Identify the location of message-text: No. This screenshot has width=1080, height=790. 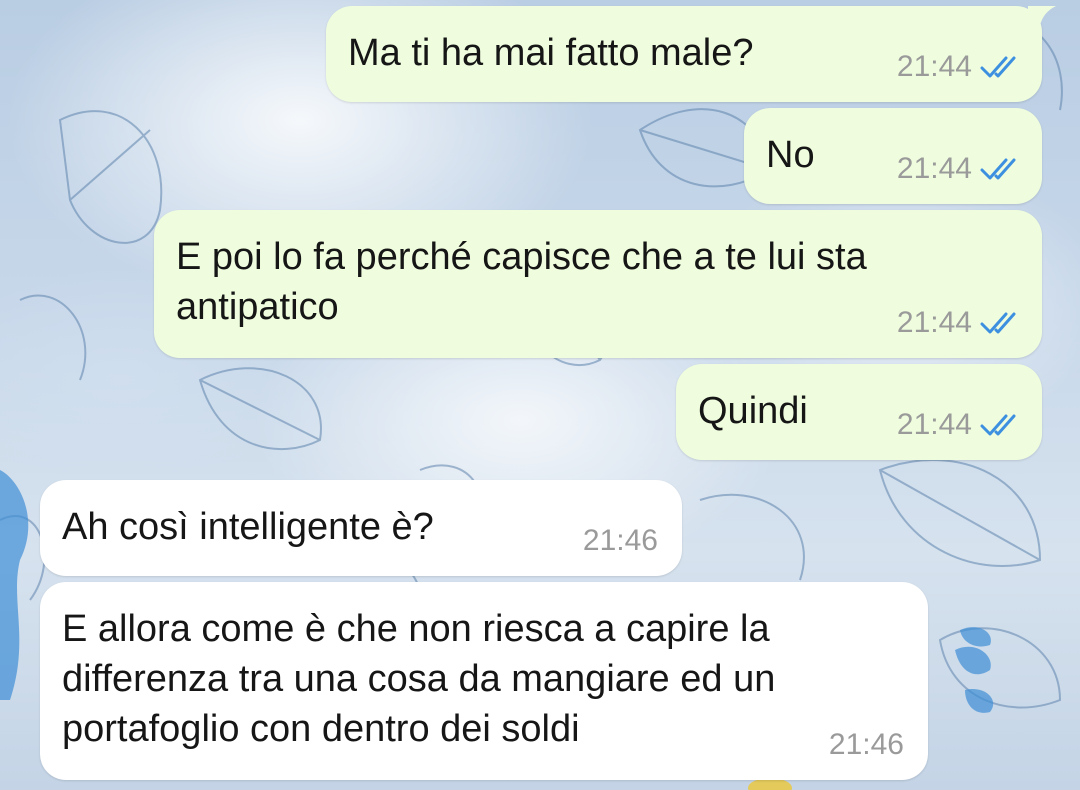
(790, 155).